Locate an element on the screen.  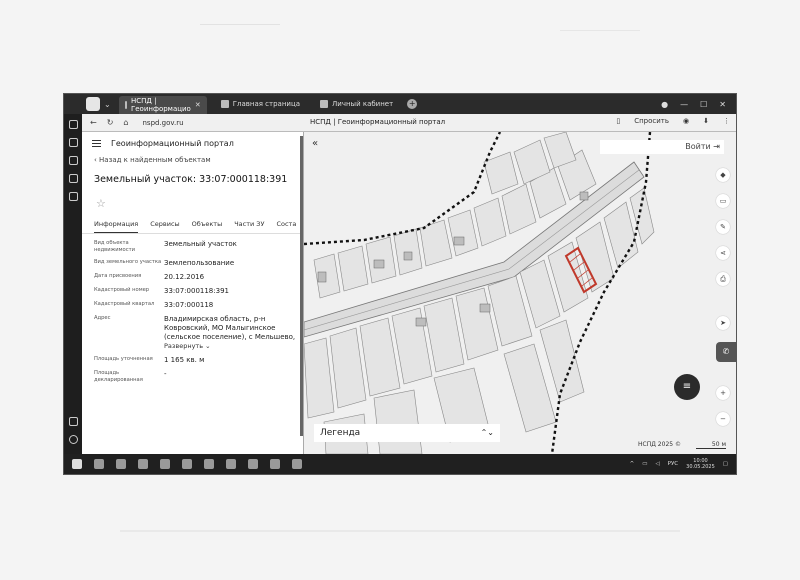
task-view-icon is located at coordinates (121, 464).